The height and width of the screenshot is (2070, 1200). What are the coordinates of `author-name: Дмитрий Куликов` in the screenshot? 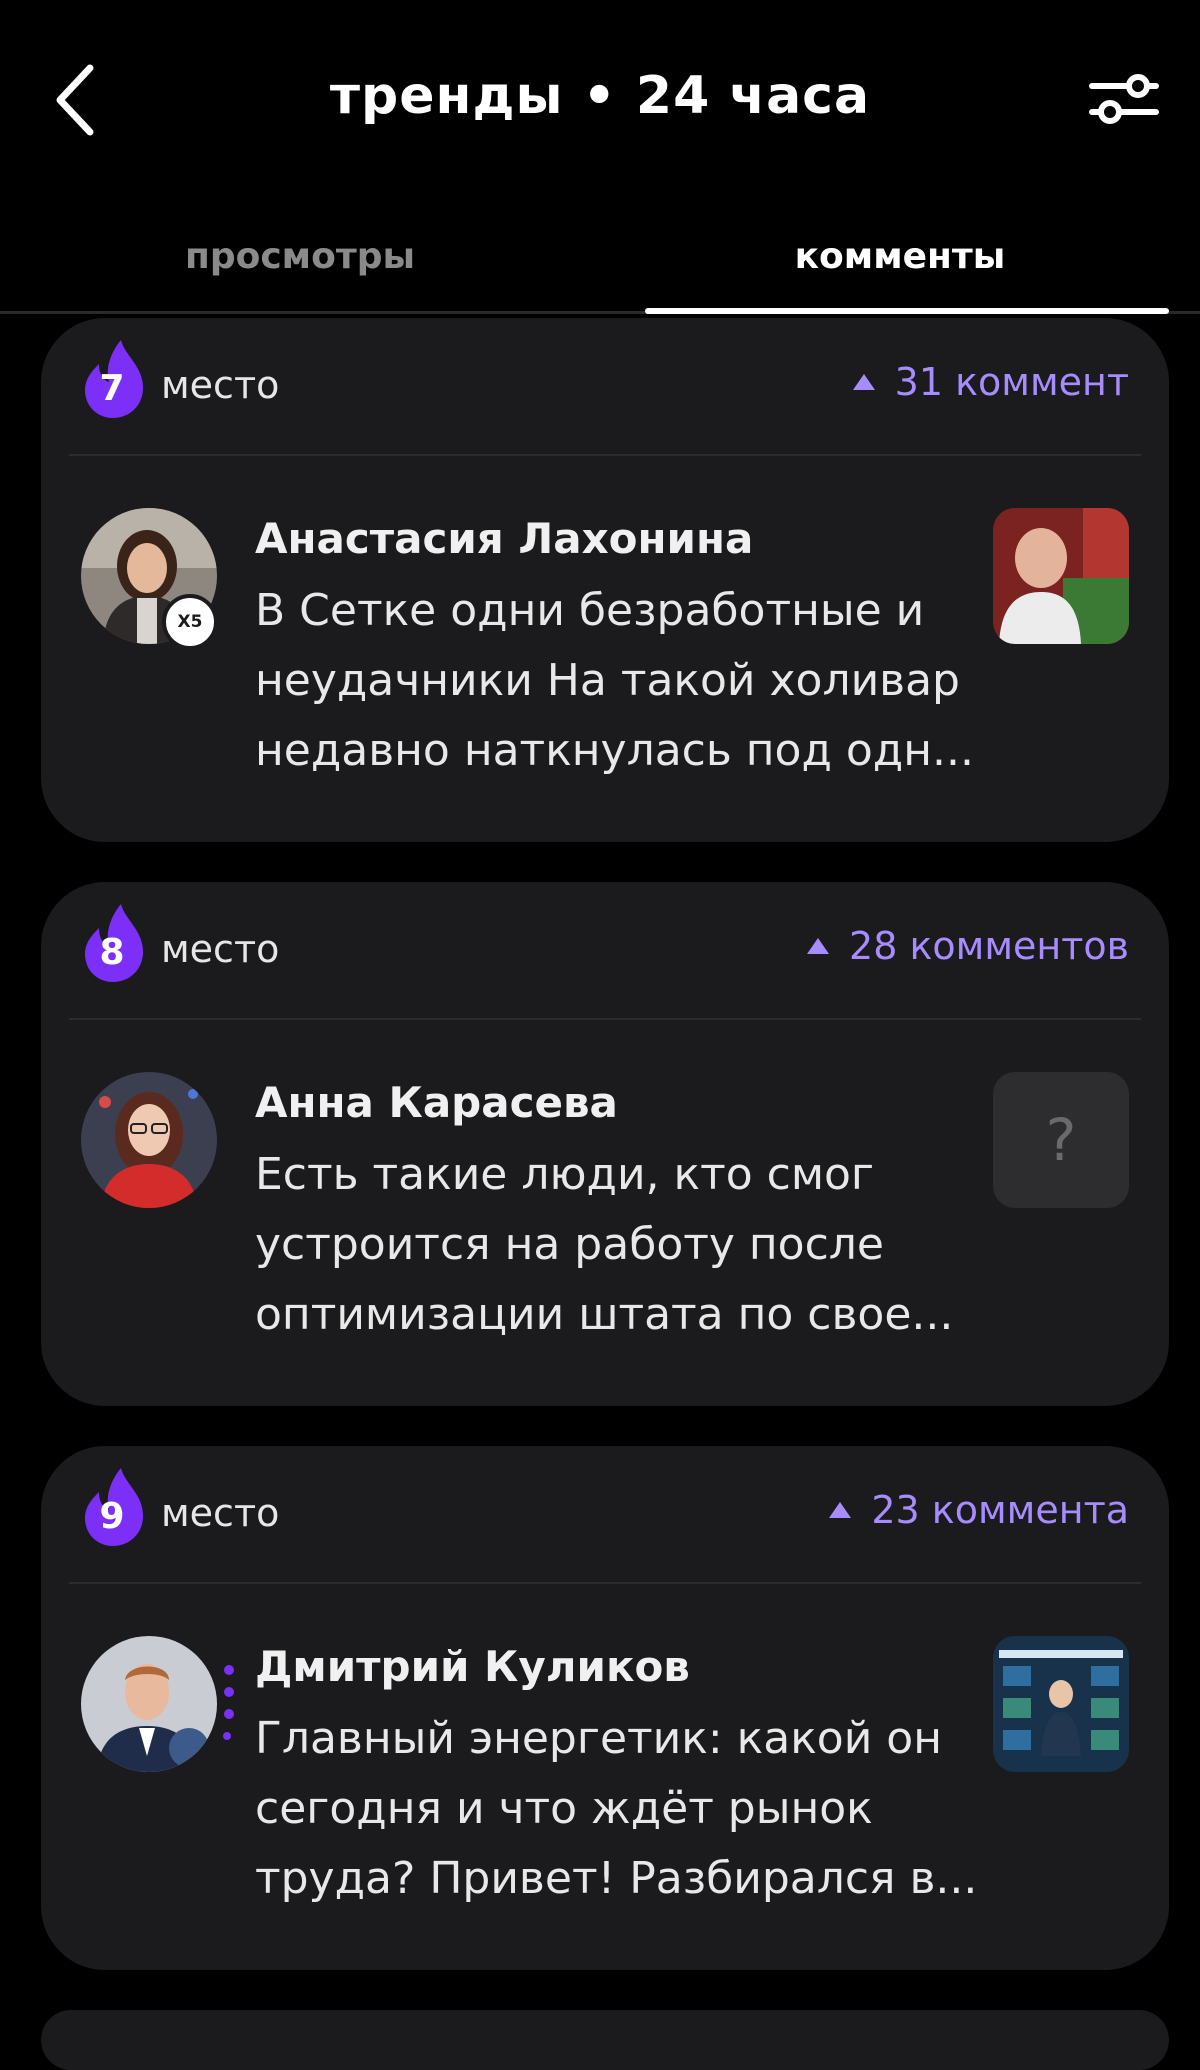 It's located at (472, 1666).